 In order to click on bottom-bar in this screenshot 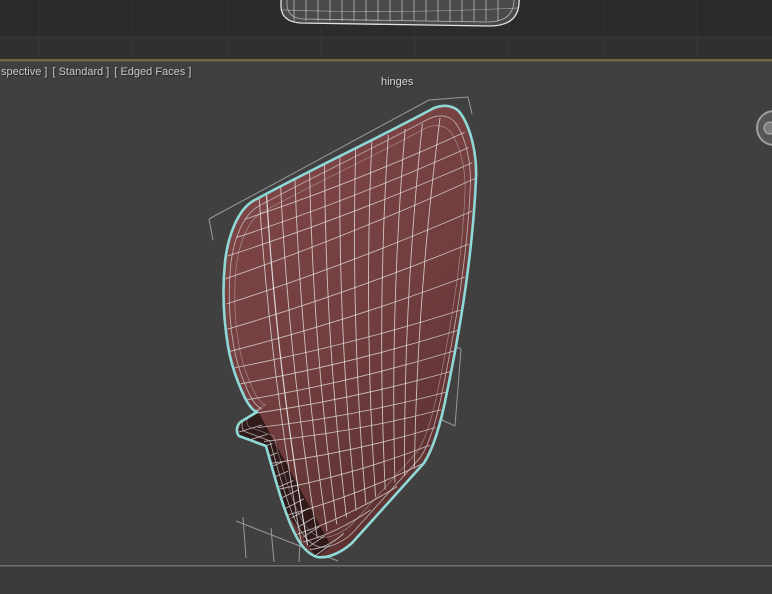, I will do `click(386, 580)`.